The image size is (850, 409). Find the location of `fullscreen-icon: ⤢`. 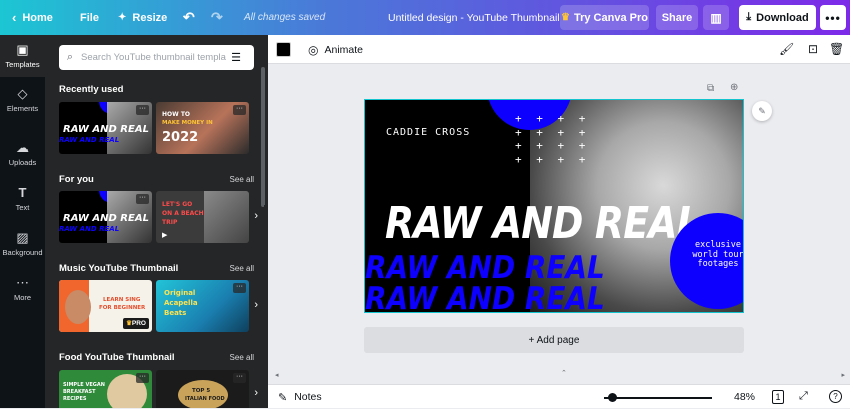

fullscreen-icon: ⤢ is located at coordinates (803, 396).